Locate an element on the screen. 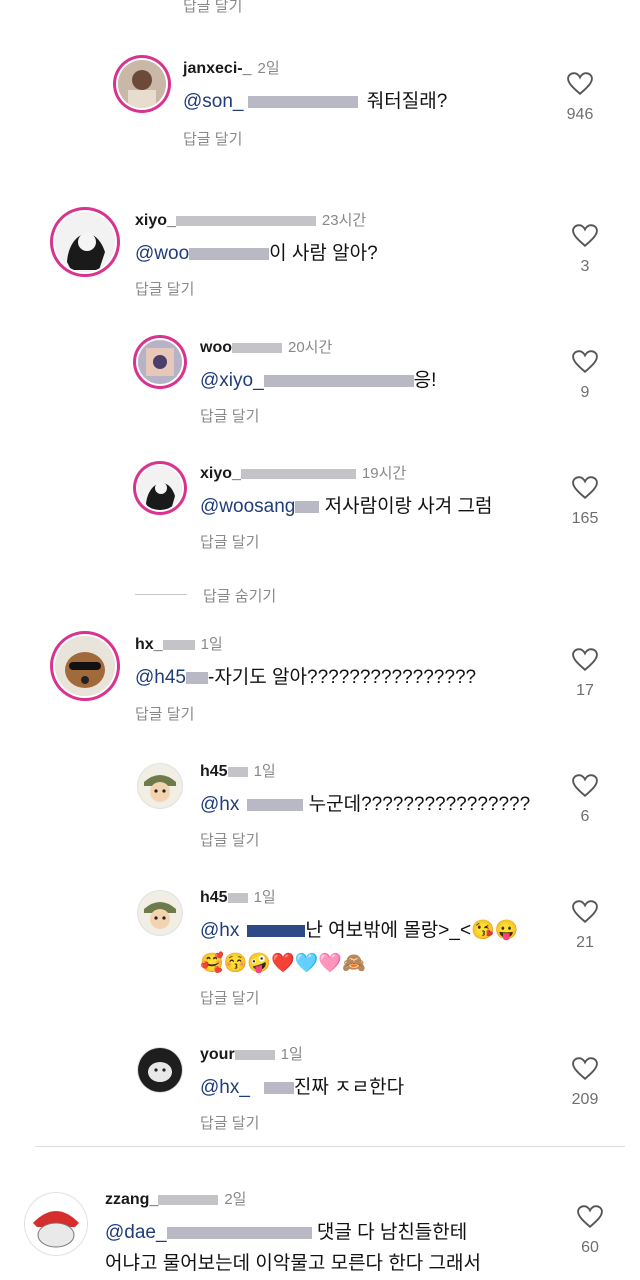  comment-body: 댓글 다 남친들한테 is located at coordinates (389, 1232).